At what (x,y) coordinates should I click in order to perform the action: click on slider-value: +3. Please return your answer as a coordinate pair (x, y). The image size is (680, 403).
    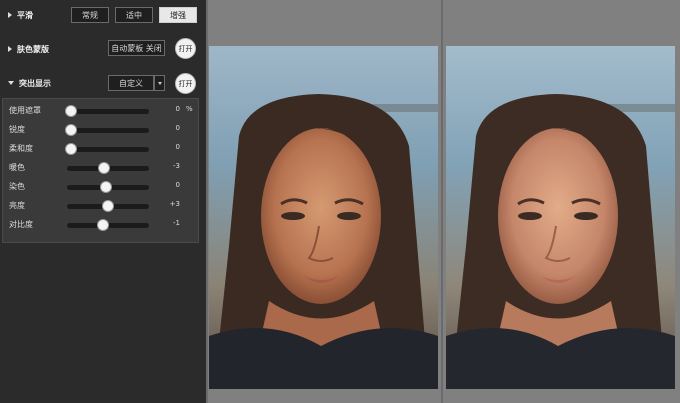
    Looking at the image, I should click on (174, 204).